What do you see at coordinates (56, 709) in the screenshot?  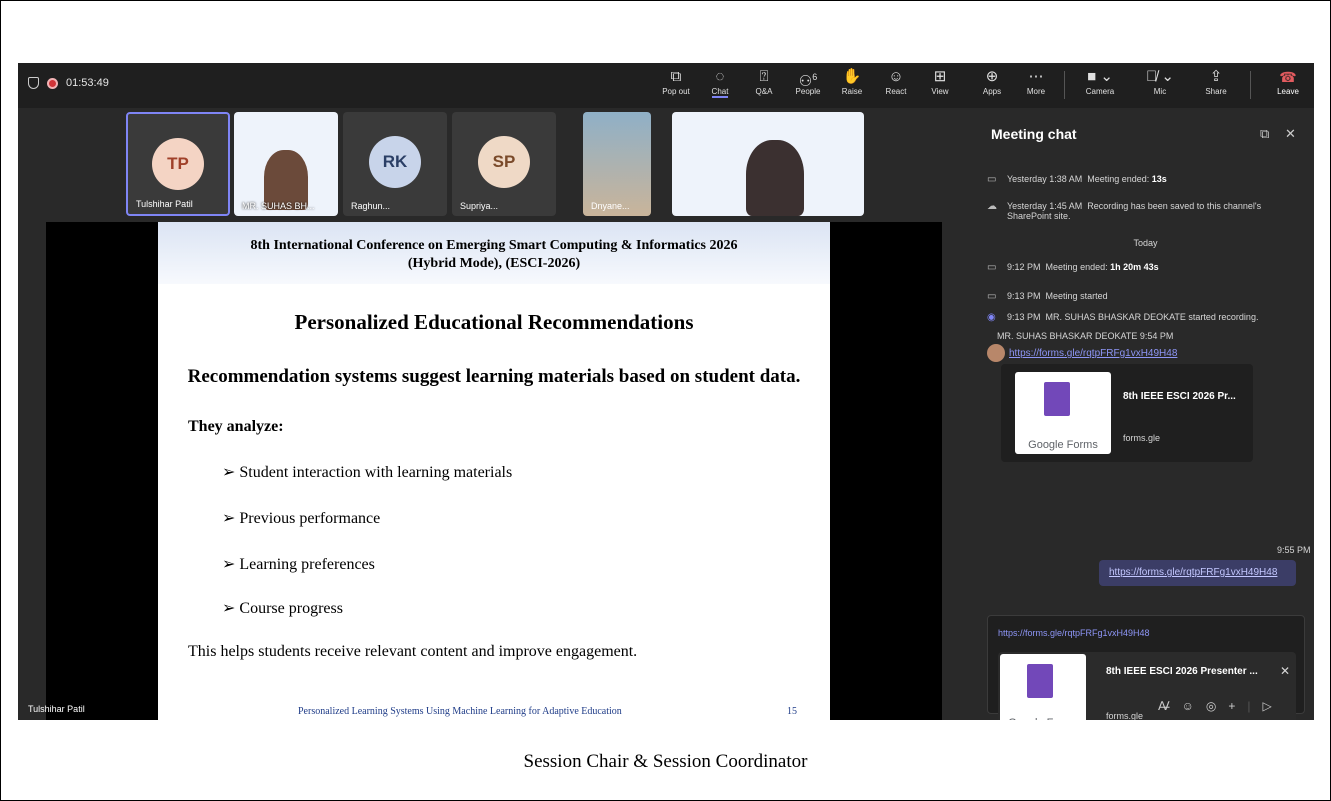 I see `presenter-name-label: Tulshihar Patil` at bounding box center [56, 709].